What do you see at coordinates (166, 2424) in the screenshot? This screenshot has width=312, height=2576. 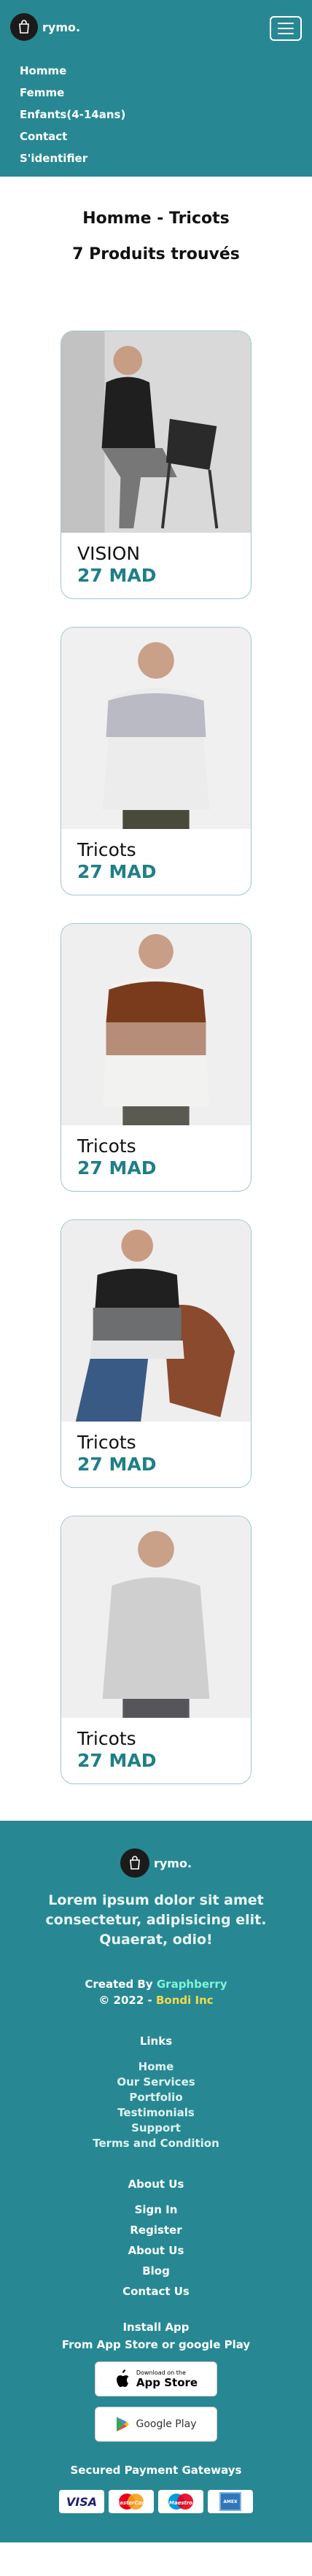 I see `google-play-label: Google Play` at bounding box center [166, 2424].